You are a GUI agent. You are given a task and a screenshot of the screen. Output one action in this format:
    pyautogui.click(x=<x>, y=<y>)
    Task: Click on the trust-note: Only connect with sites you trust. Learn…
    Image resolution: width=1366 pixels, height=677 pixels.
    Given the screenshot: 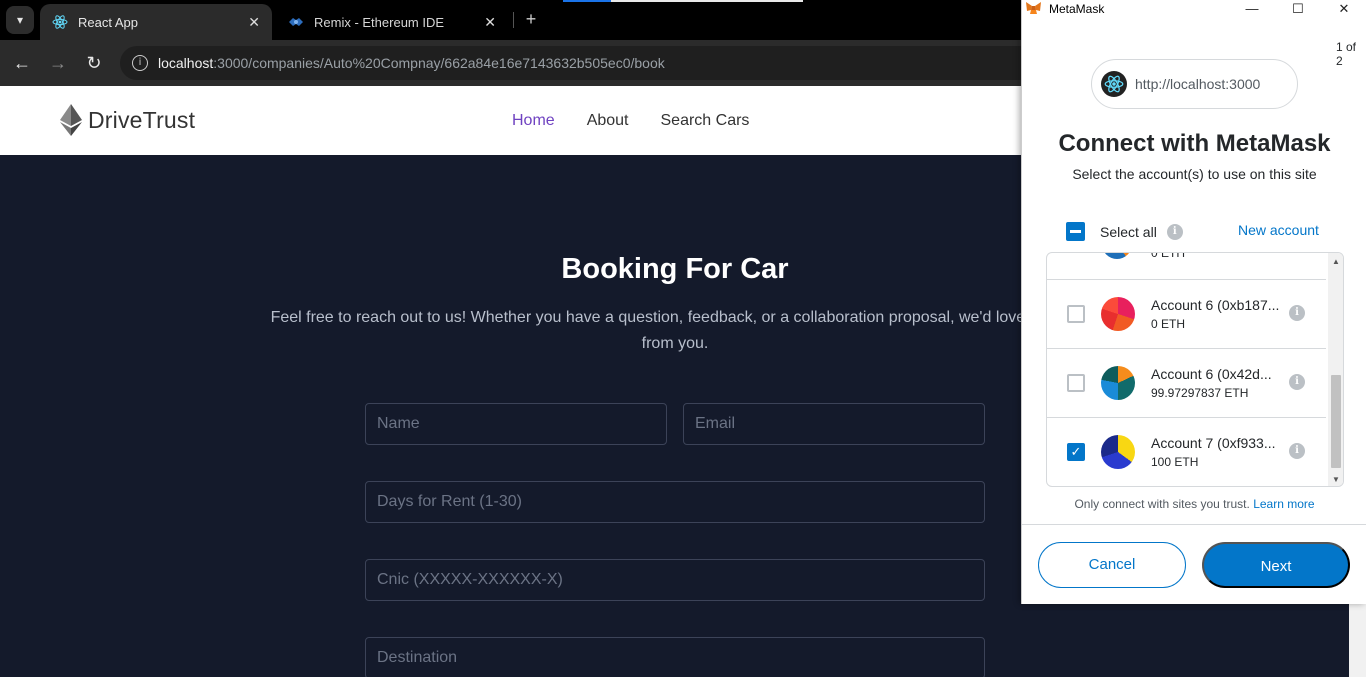 What is the action you would take?
    pyautogui.click(x=1194, y=504)
    